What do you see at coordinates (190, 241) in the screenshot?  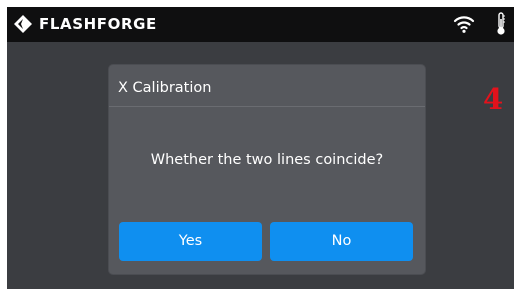 I see `yes-button: Yes` at bounding box center [190, 241].